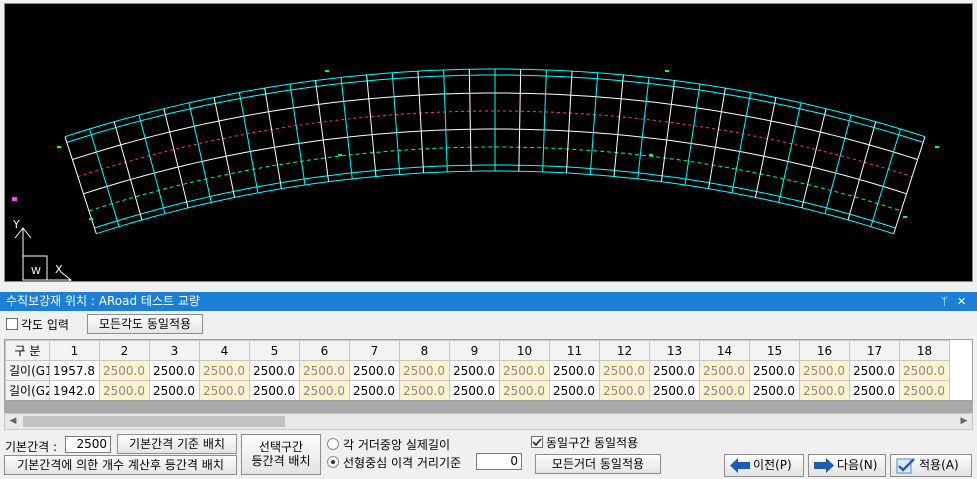 The height and width of the screenshot is (479, 977). I want to click on grid-column-header: 12, so click(624, 350).